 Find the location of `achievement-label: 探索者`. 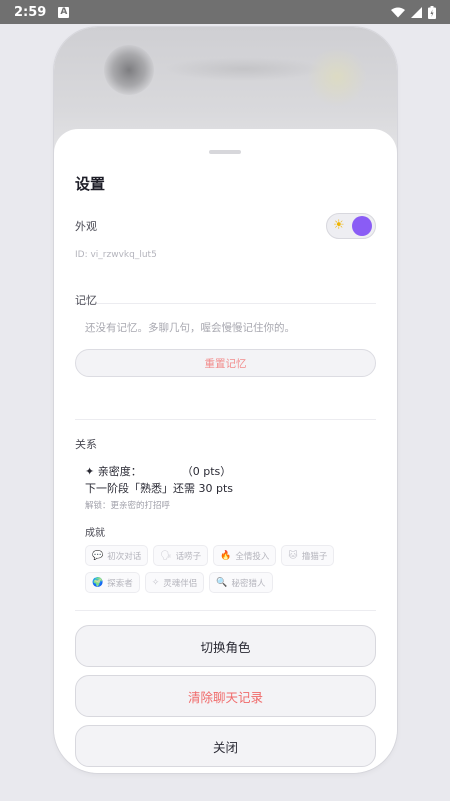

achievement-label: 探索者 is located at coordinates (120, 583).